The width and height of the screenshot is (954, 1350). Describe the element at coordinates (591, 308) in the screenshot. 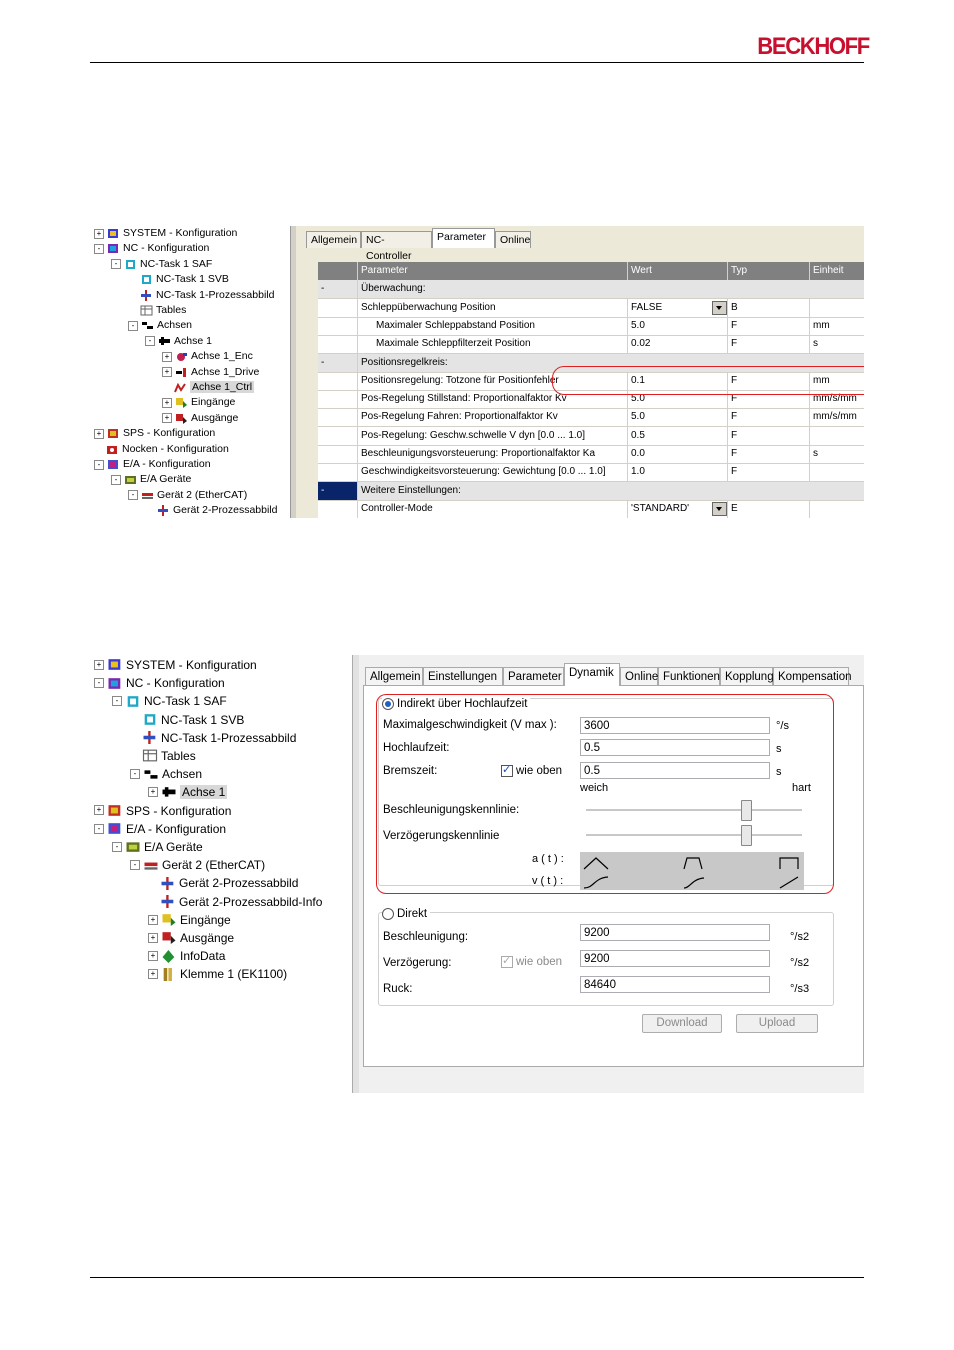

I see `grid-row: Schleppüberwachung Position FALSE B` at that location.